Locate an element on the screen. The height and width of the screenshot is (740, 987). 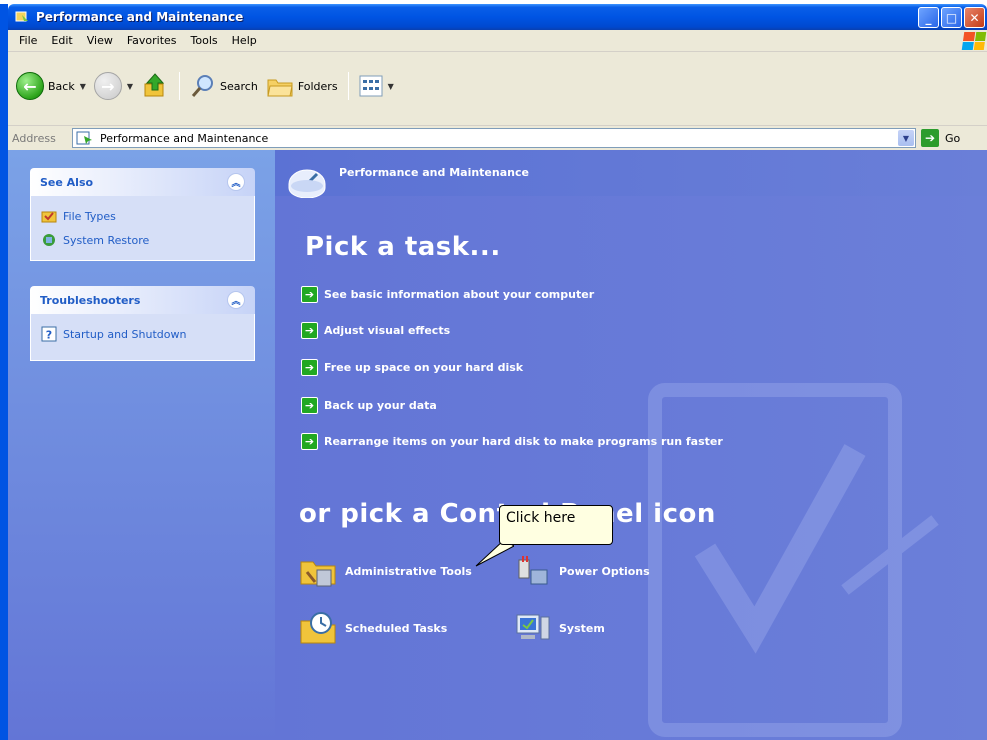
administrative-tools-icon is located at coordinates (319, 571).